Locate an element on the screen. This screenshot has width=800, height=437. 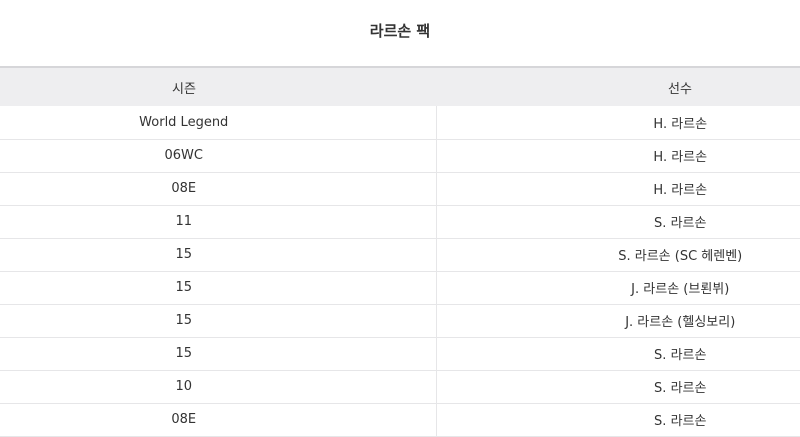
season-cell: 06WC is located at coordinates (218, 155).